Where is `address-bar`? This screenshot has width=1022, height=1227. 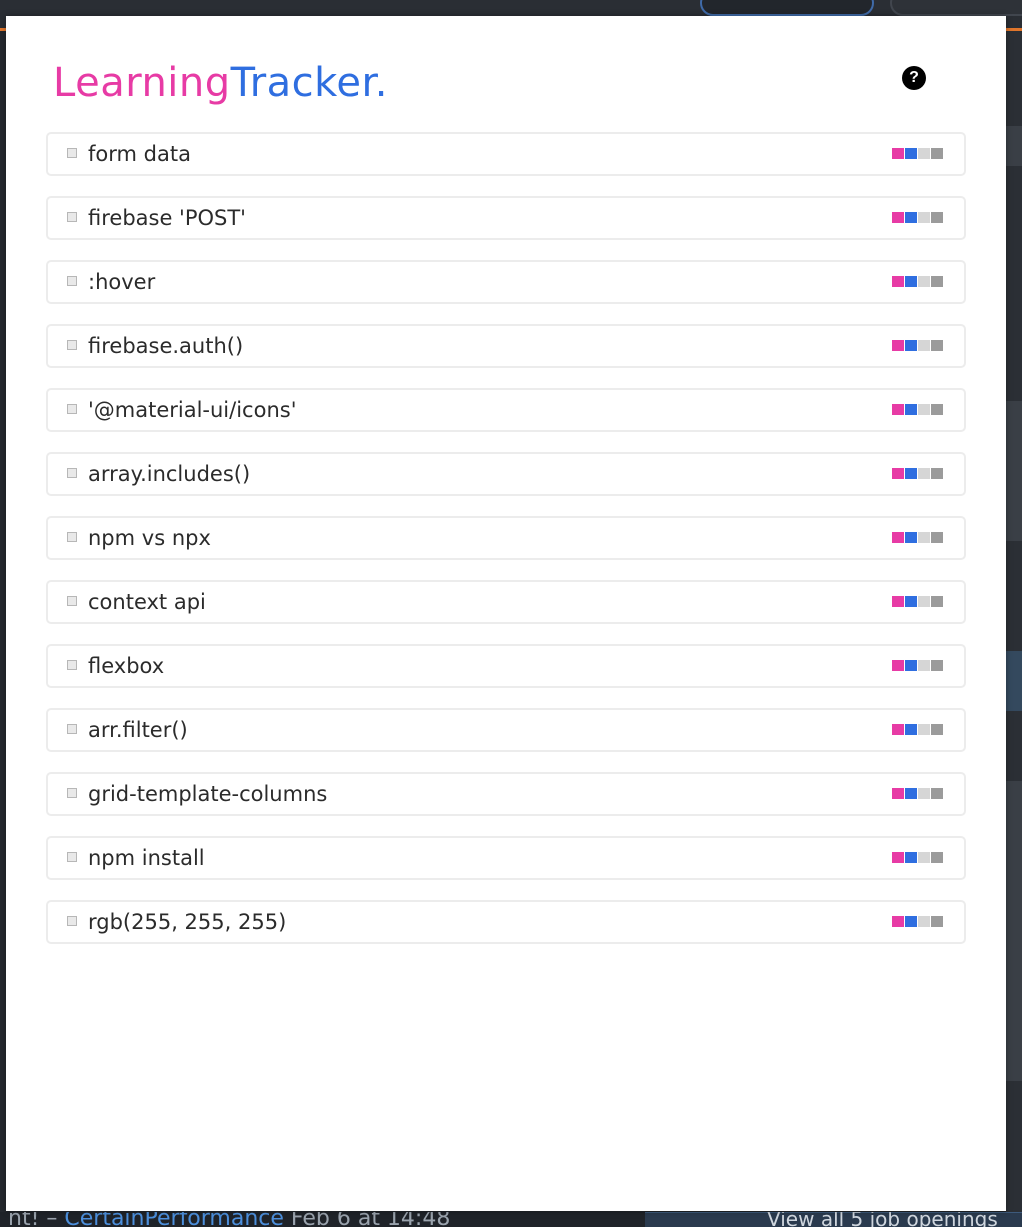 address-bar is located at coordinates (787, 8).